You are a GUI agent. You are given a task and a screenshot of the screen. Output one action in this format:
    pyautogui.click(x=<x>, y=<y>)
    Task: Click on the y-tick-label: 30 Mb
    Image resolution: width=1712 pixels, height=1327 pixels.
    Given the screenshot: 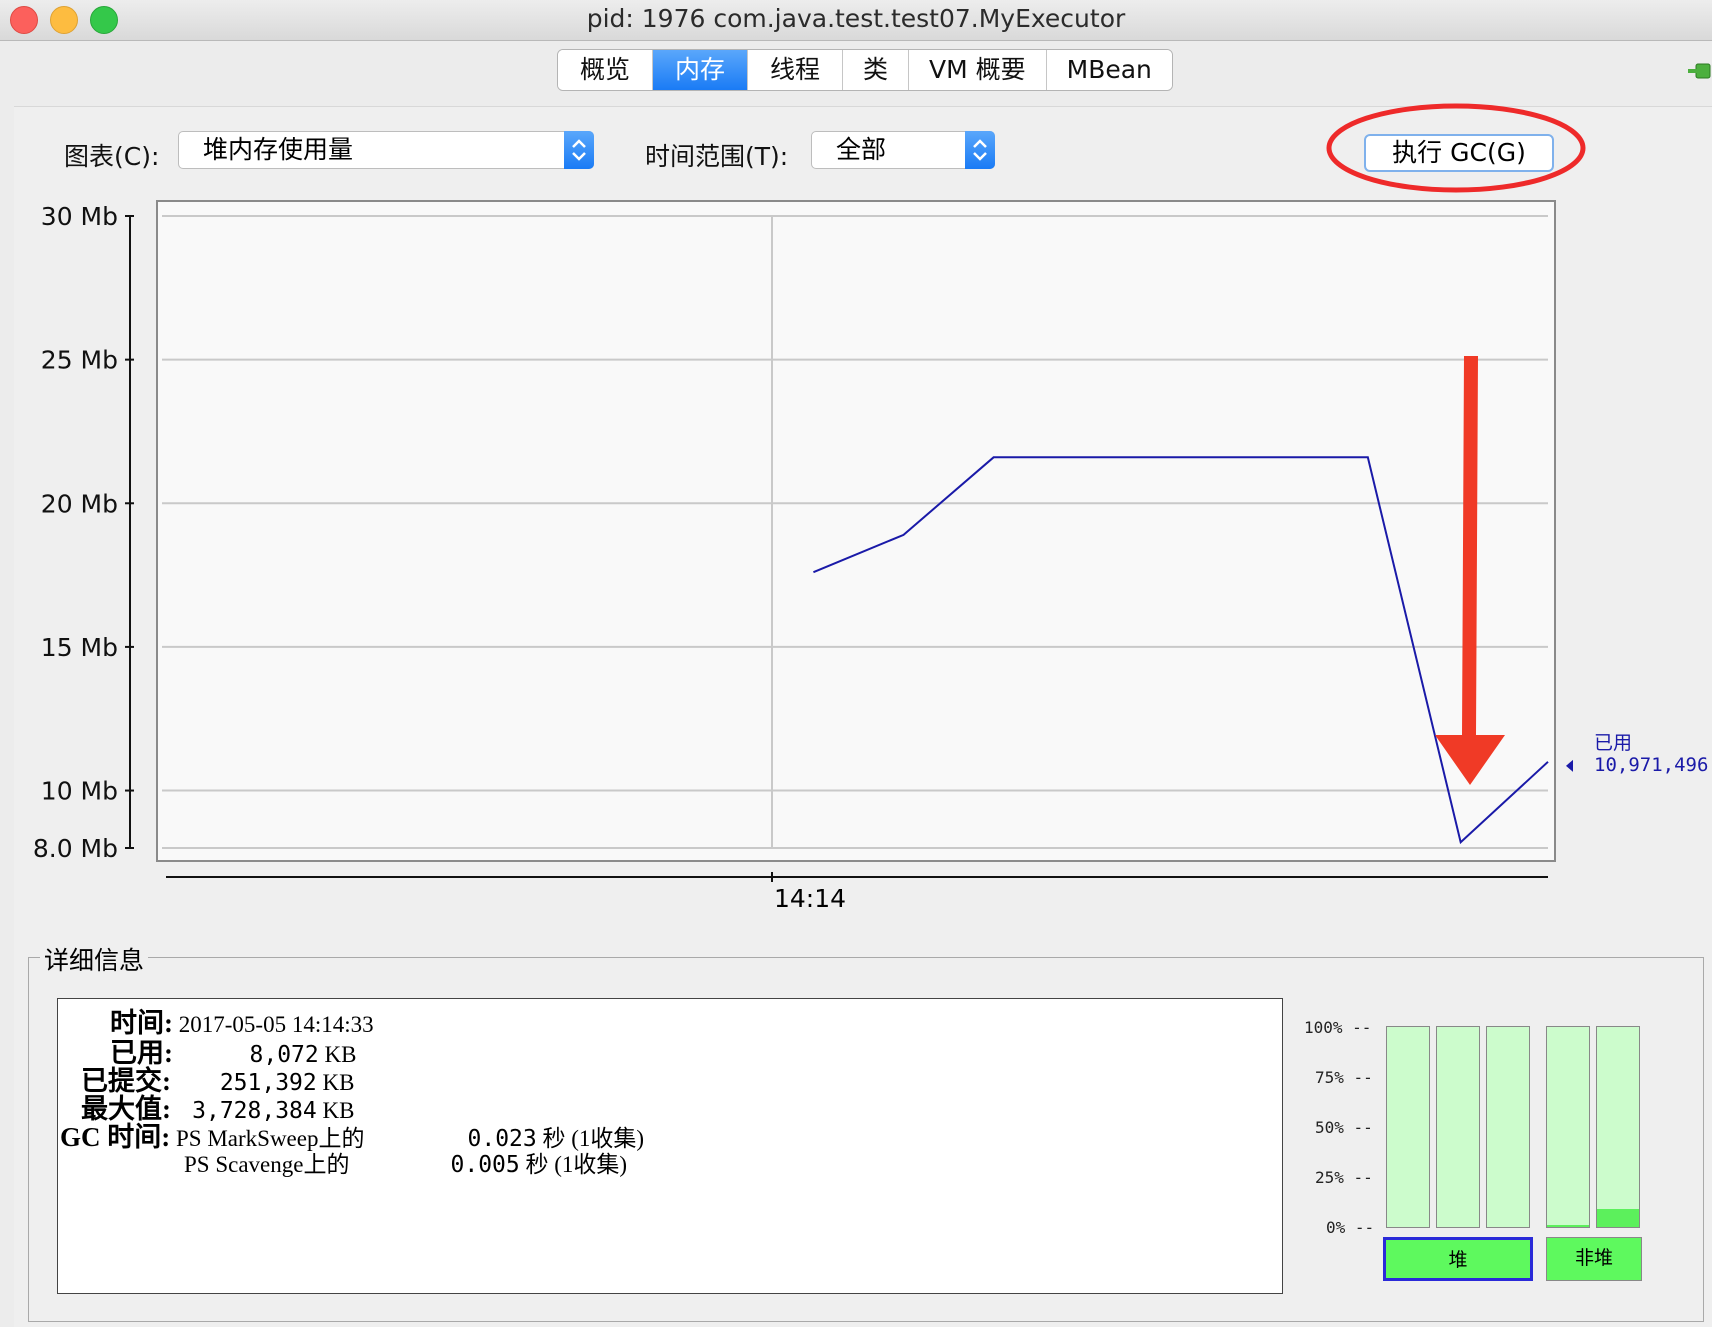 What is the action you would take?
    pyautogui.click(x=79, y=216)
    